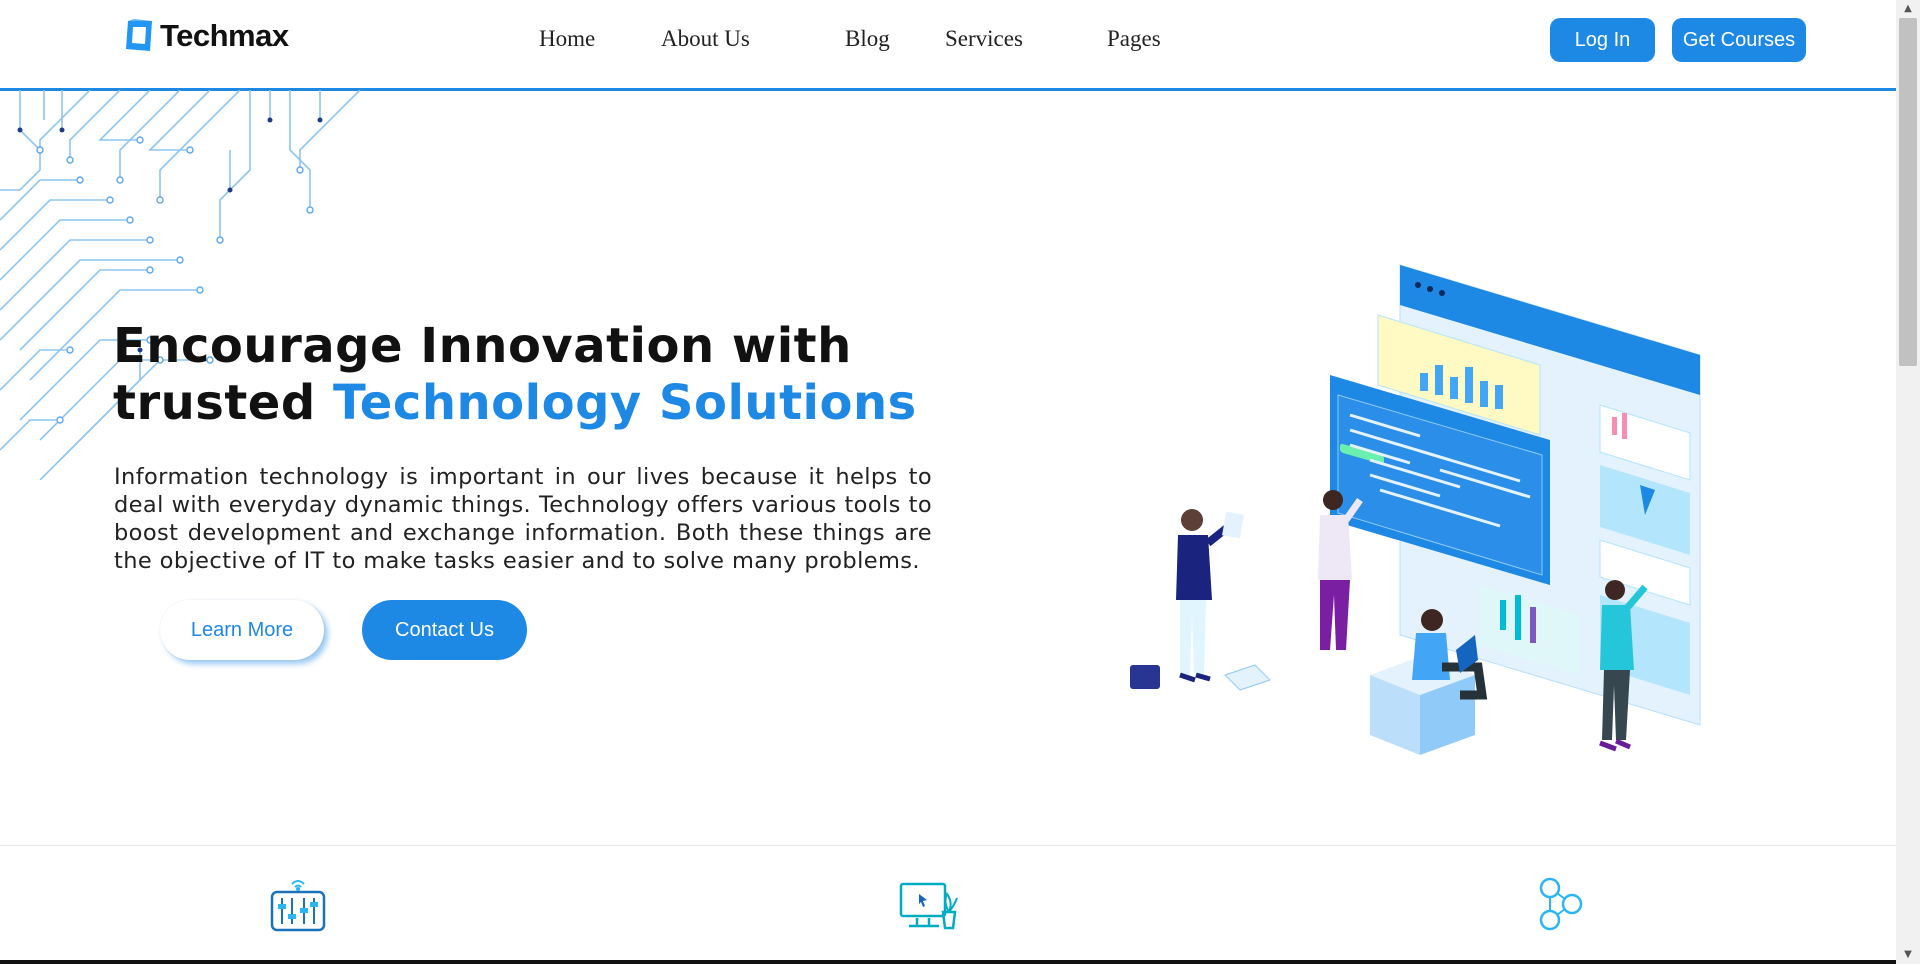 The height and width of the screenshot is (964, 1920). Describe the element at coordinates (624, 403) in the screenshot. I see `hero-title-accent: Technology Solutions` at that location.